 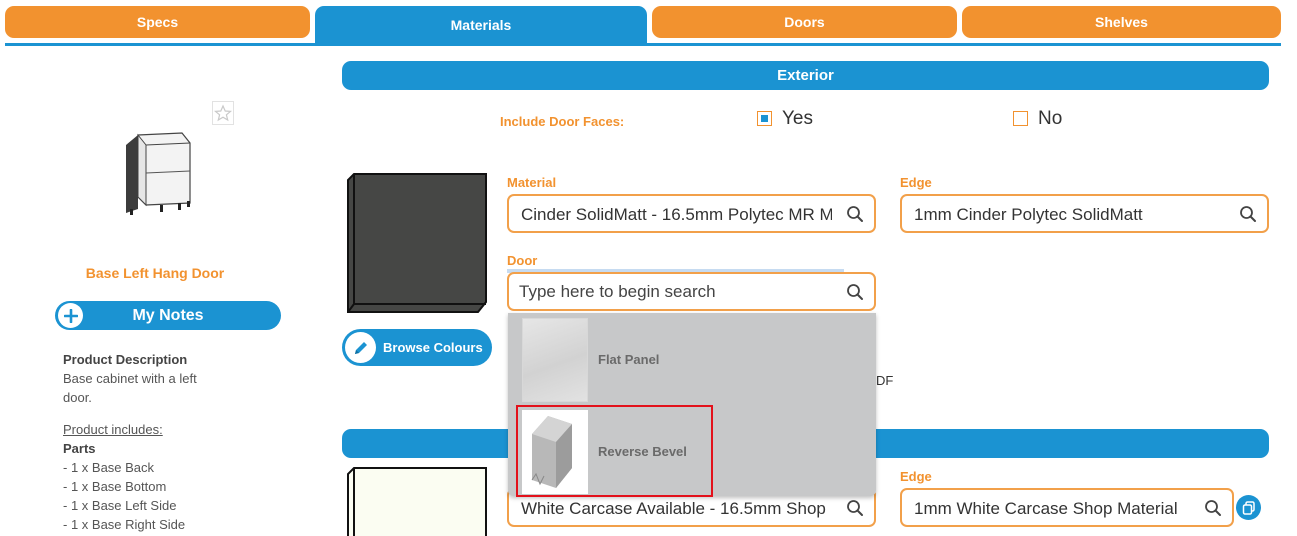 What do you see at coordinates (522, 260) in the screenshot?
I see `door-label: Door` at bounding box center [522, 260].